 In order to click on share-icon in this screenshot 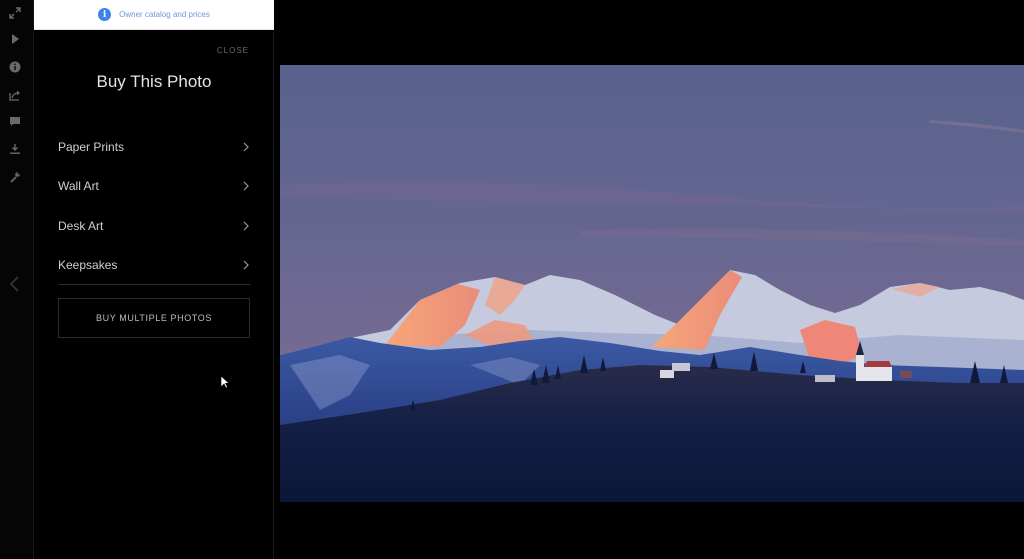, I will do `click(14, 95)`.